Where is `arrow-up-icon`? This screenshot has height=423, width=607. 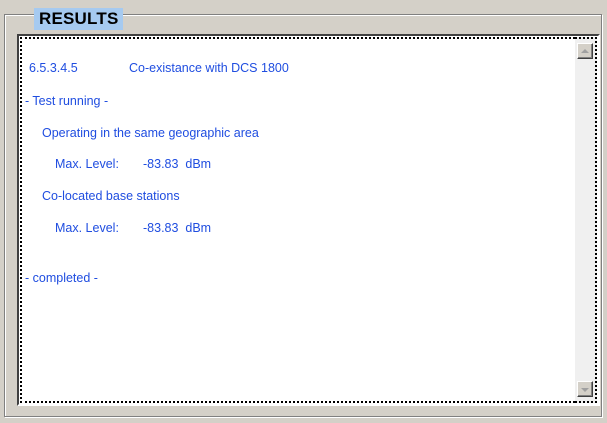 arrow-up-icon is located at coordinates (585, 51).